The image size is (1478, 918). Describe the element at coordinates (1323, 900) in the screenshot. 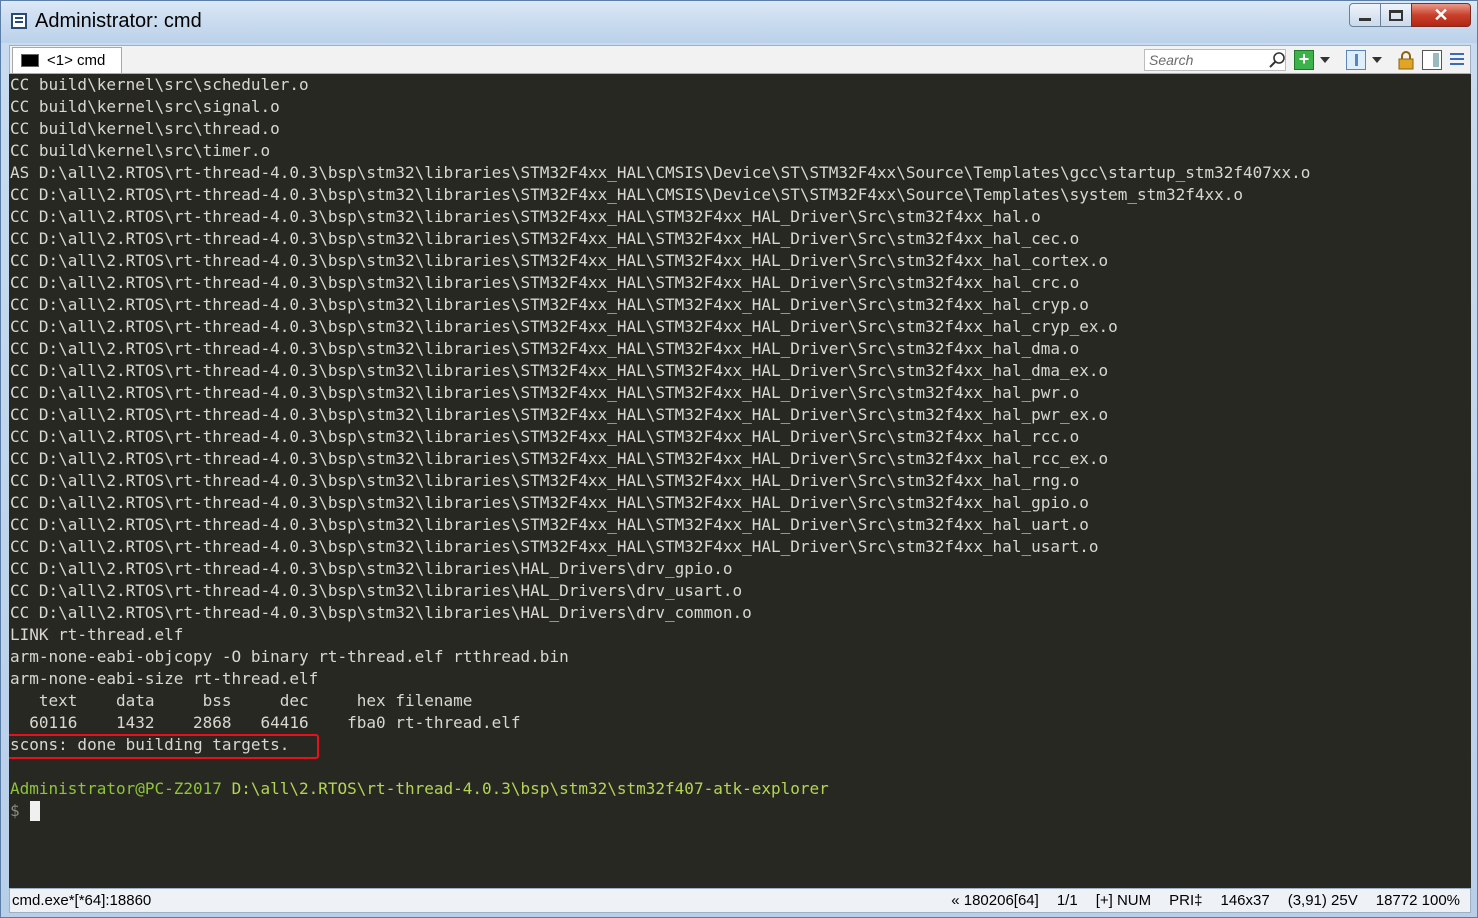

I see `status-item: (3,91) 25V` at that location.